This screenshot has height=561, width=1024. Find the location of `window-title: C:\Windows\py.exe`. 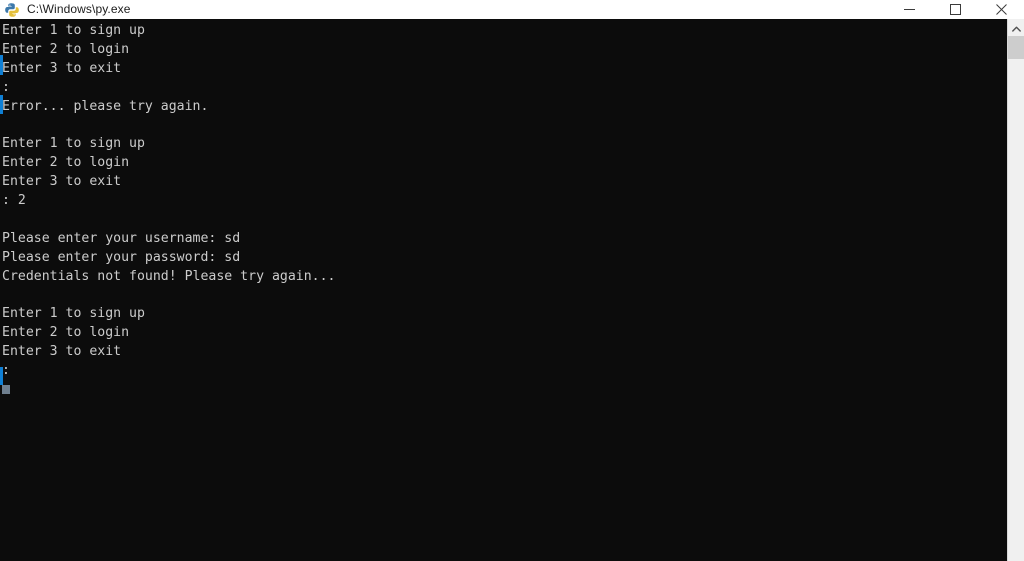

window-title: C:\Windows\py.exe is located at coordinates (79, 9).